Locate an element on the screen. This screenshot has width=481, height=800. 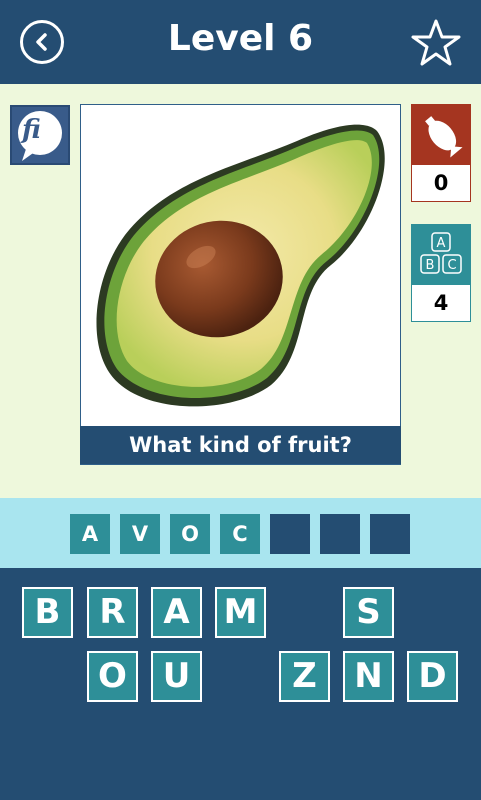
bomb-icon is located at coordinates (441, 134).